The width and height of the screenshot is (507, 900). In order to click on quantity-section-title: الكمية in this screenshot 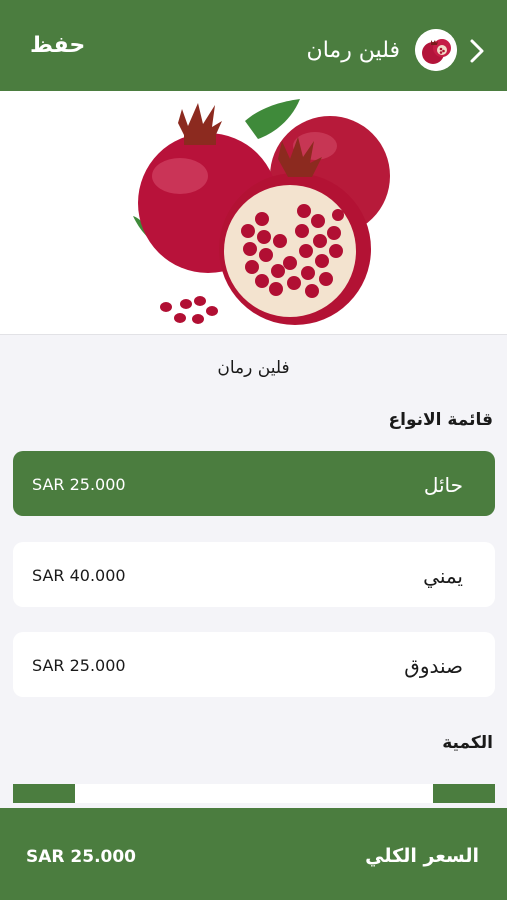, I will do `click(467, 743)`.